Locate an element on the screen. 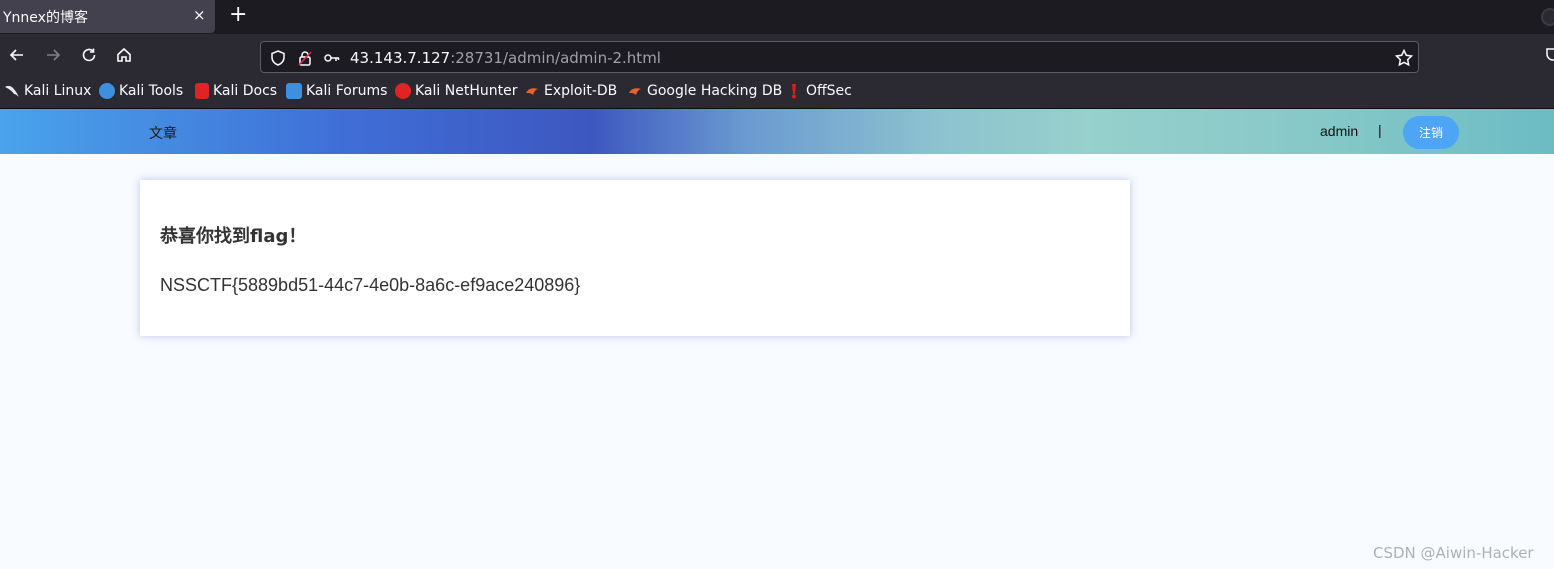  logout-button: 注销 is located at coordinates (1431, 132).